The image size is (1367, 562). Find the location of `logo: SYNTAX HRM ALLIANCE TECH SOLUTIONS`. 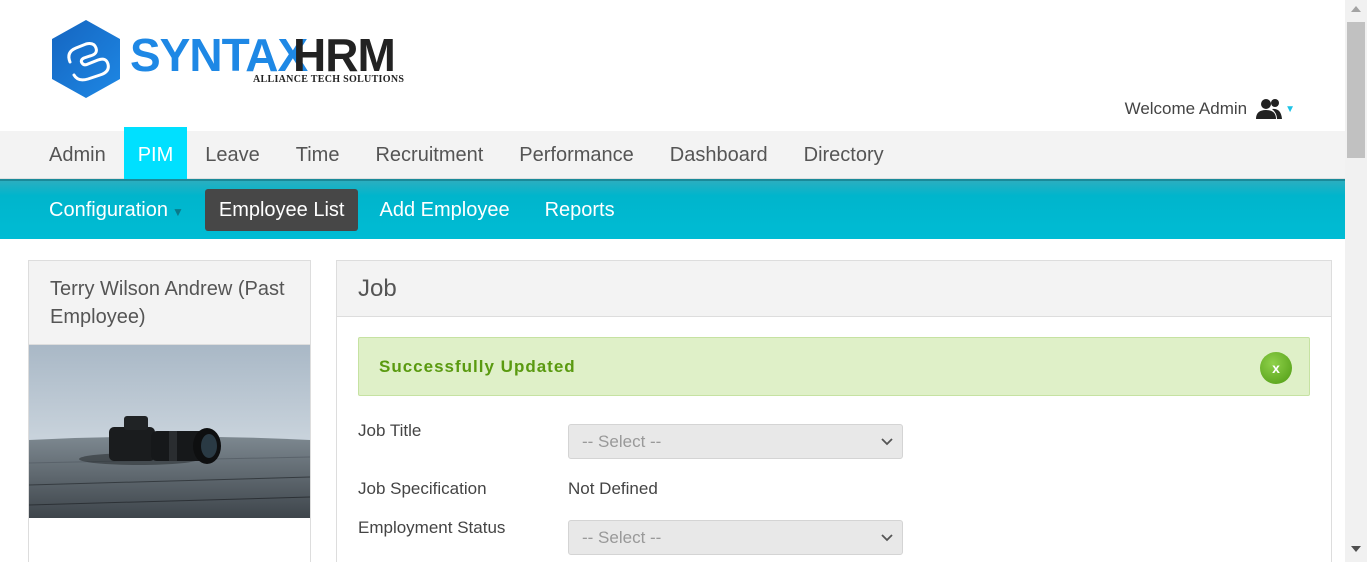

logo: SYNTAX HRM ALLIANCE TECH SOLUTIONS is located at coordinates (235, 59).